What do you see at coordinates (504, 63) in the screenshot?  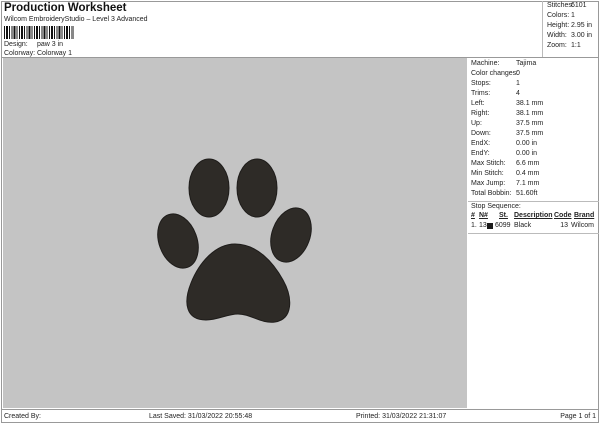 I see `detail-row: Machine: Tajima` at bounding box center [504, 63].